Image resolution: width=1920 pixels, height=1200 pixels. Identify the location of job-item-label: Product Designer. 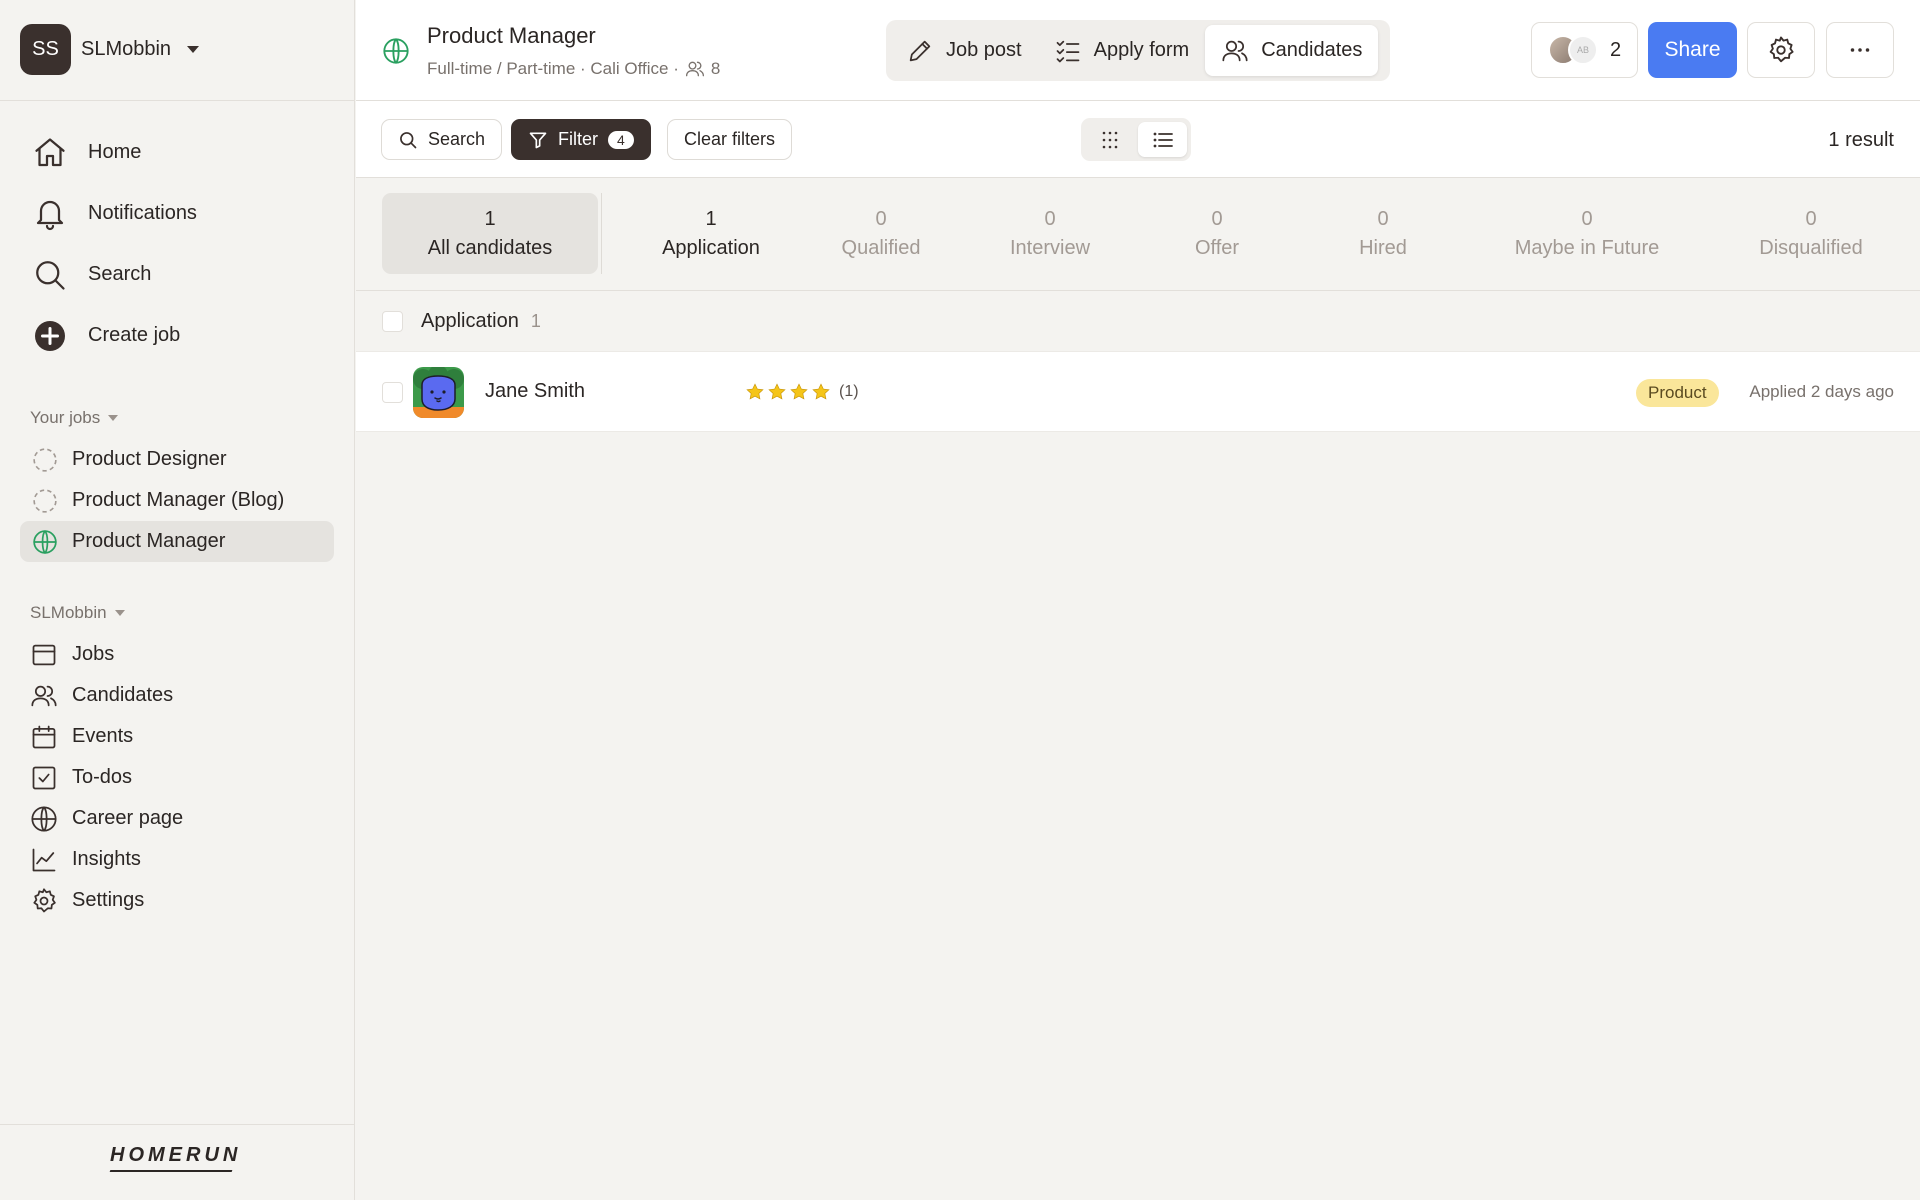
(149, 459).